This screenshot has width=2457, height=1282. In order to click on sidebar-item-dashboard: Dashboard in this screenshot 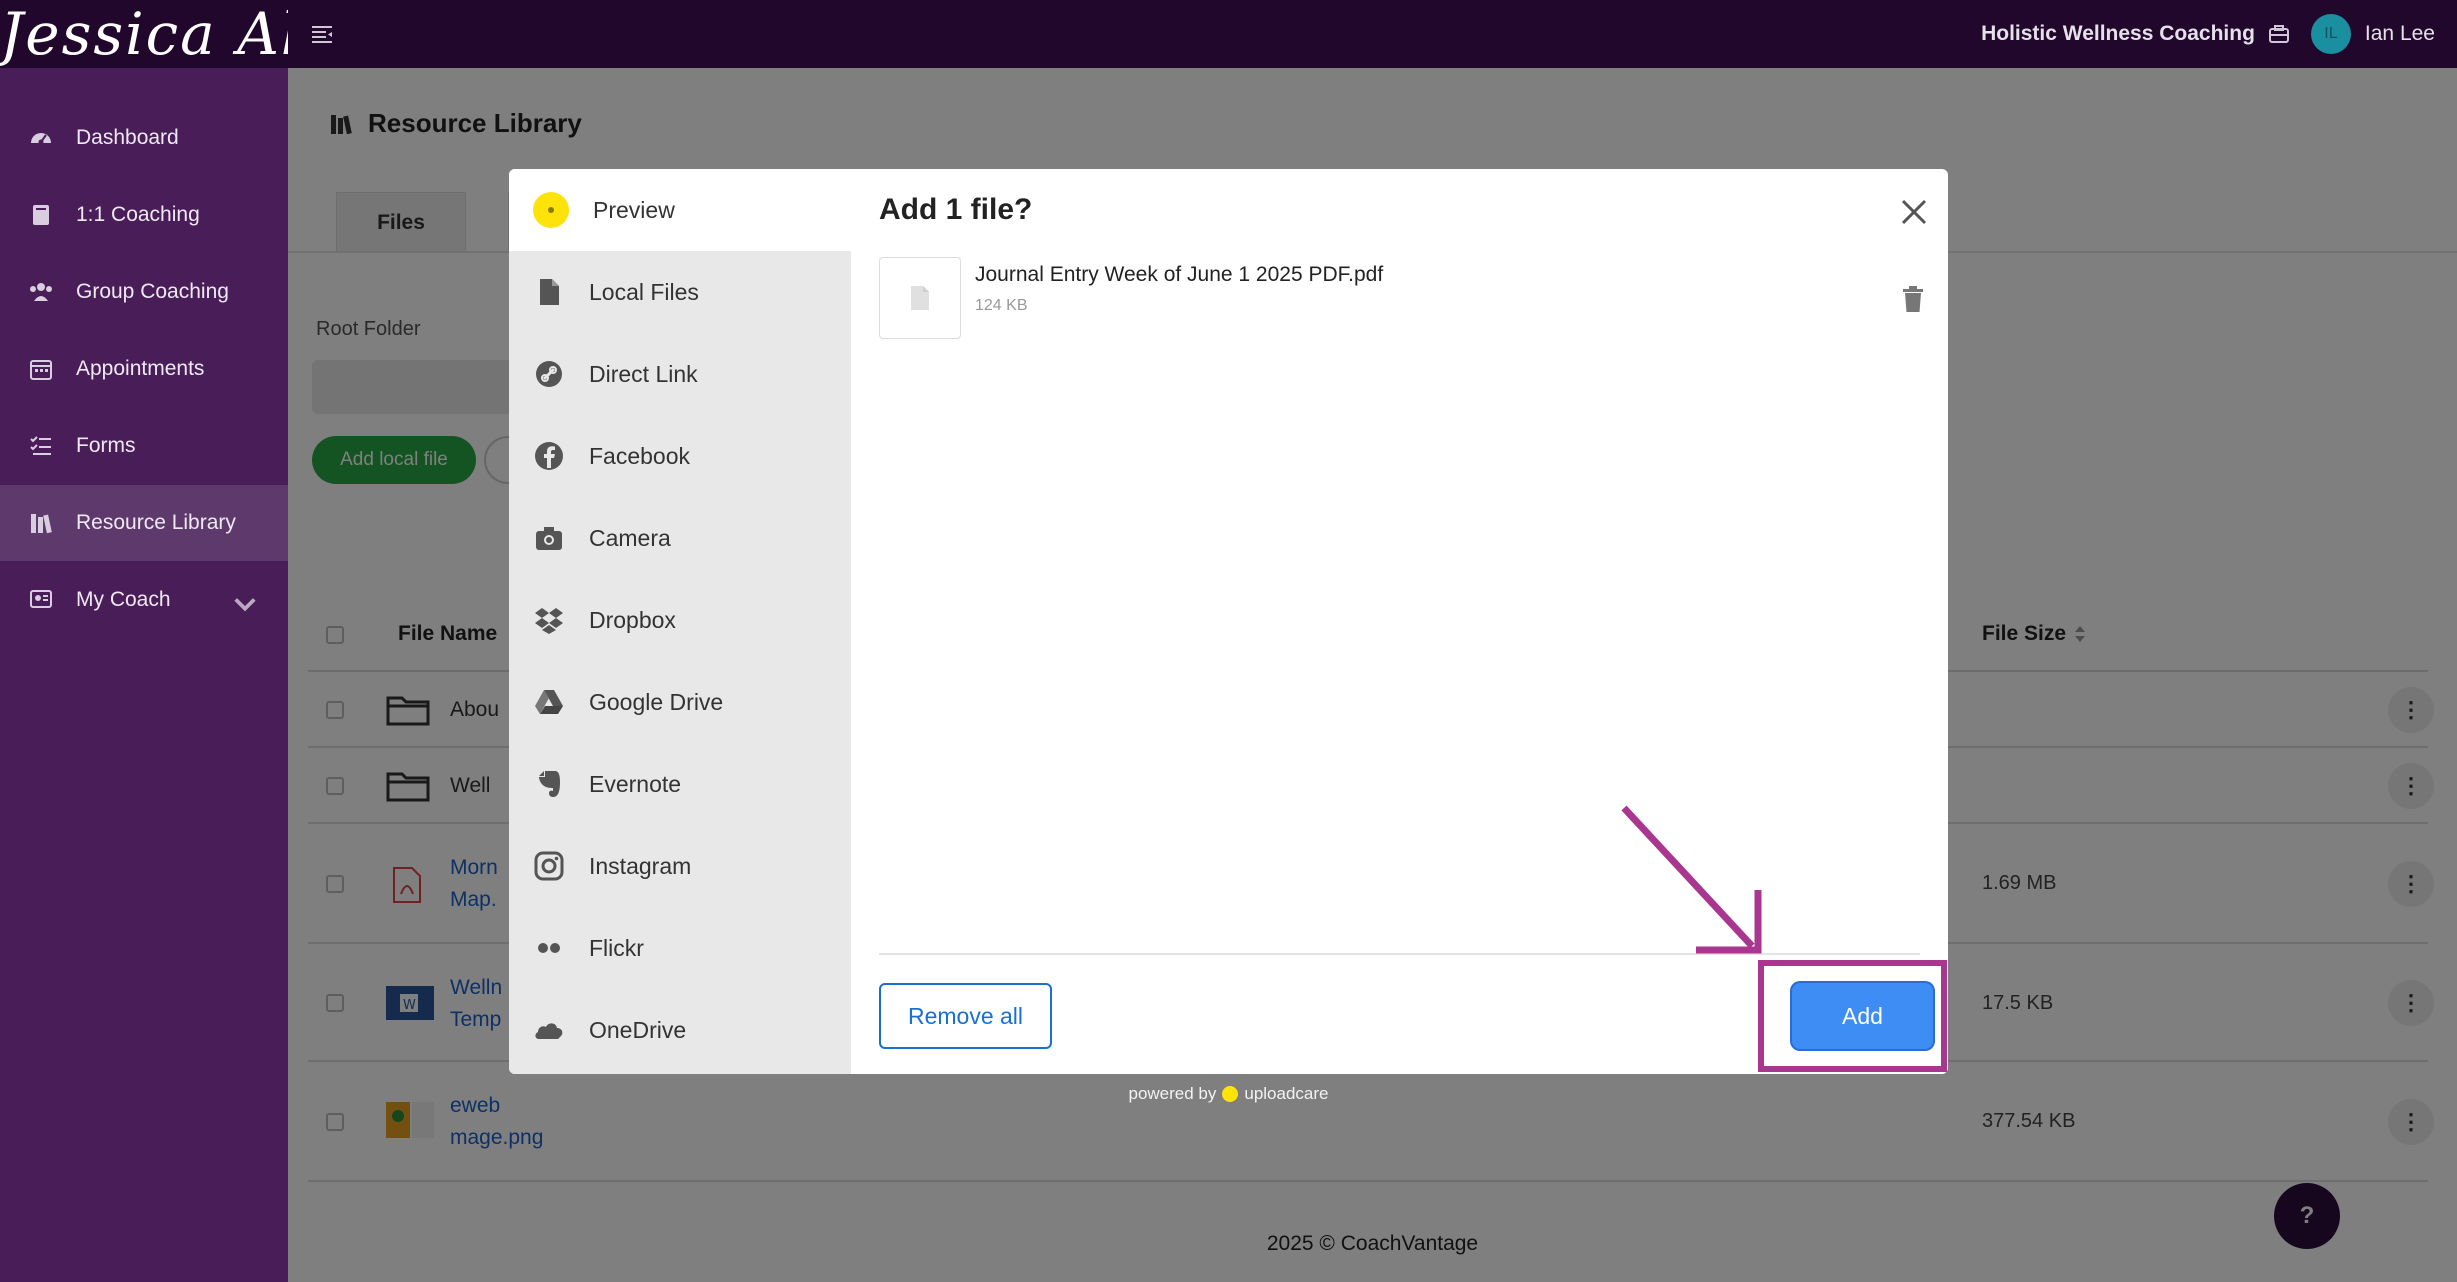, I will do `click(144, 138)`.